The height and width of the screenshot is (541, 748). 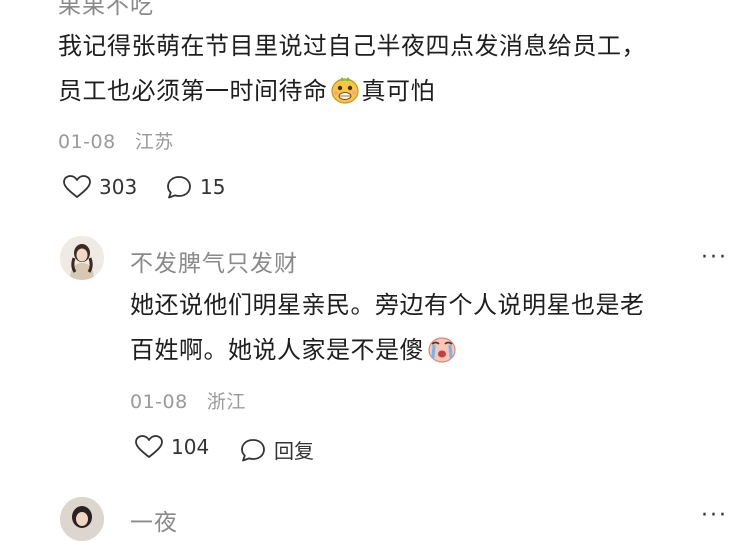 I want to click on comment-text-segment: 员工也必须第一时间待命, so click(x=193, y=91).